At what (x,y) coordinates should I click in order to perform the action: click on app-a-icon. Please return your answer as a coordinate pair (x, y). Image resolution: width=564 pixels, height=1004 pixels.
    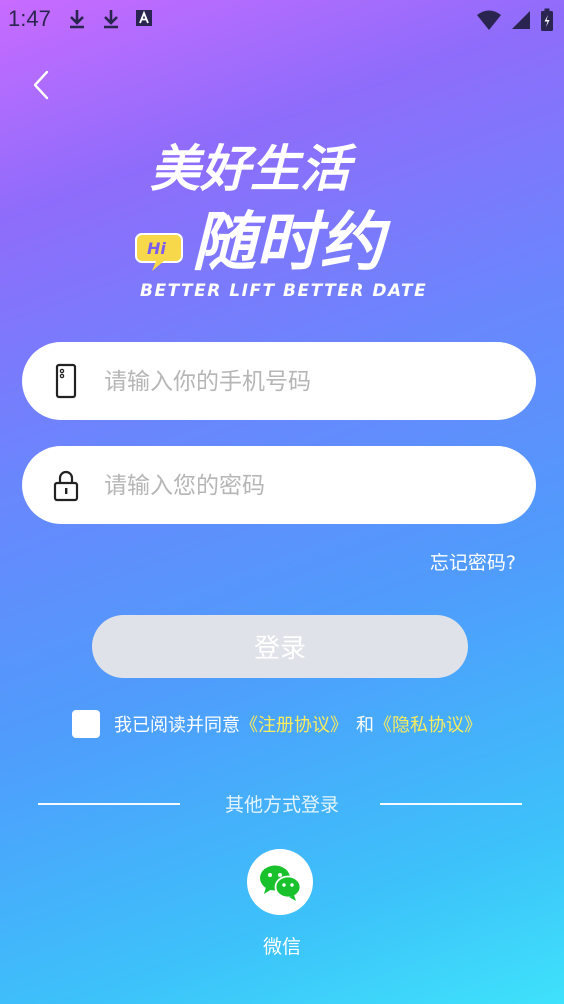
    Looking at the image, I should click on (144, 18).